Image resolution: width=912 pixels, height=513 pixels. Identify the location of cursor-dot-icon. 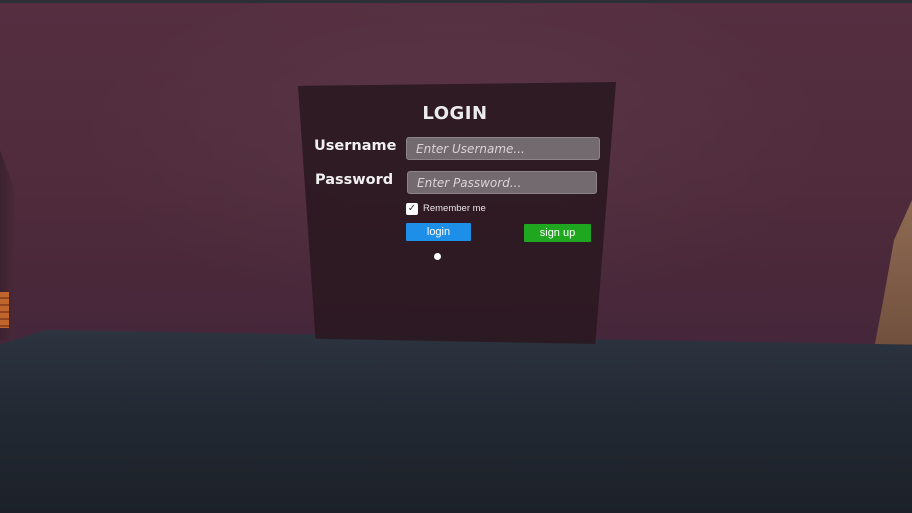
(437, 256).